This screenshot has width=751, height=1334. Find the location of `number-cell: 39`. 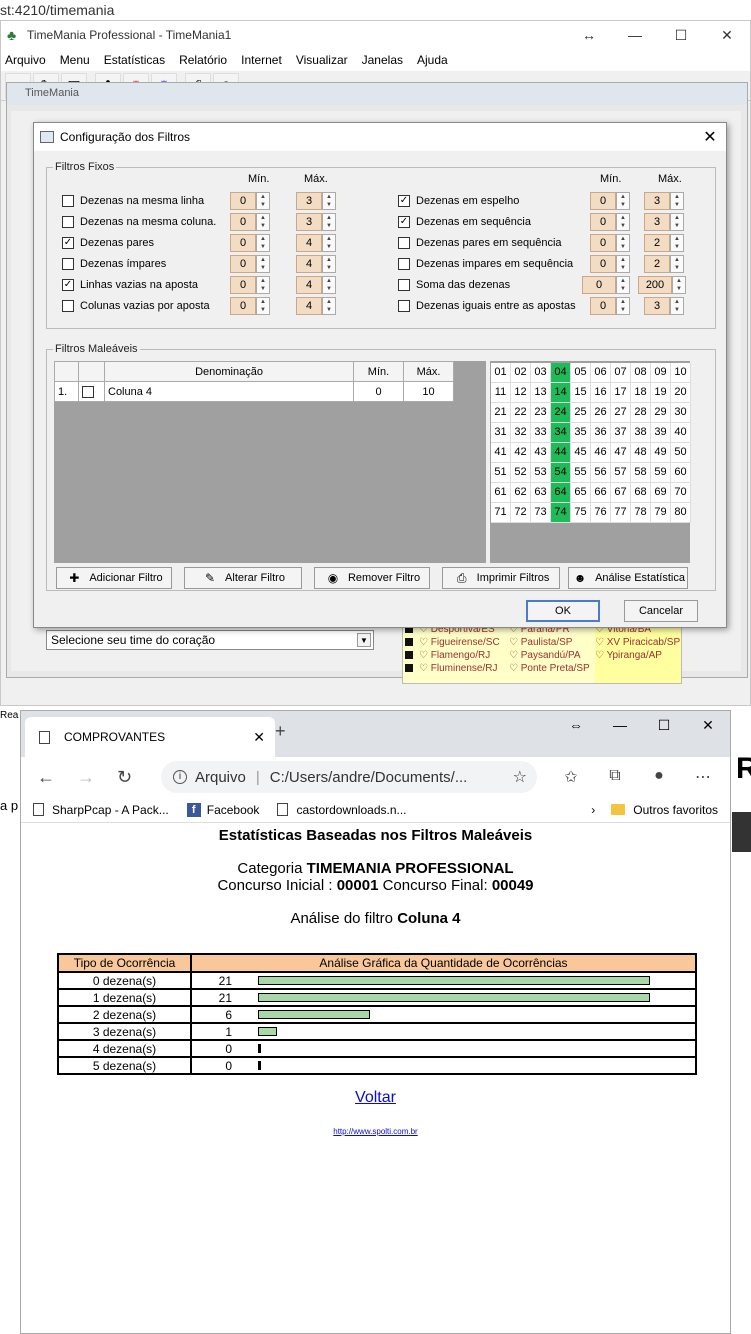

number-cell: 39 is located at coordinates (661, 433).